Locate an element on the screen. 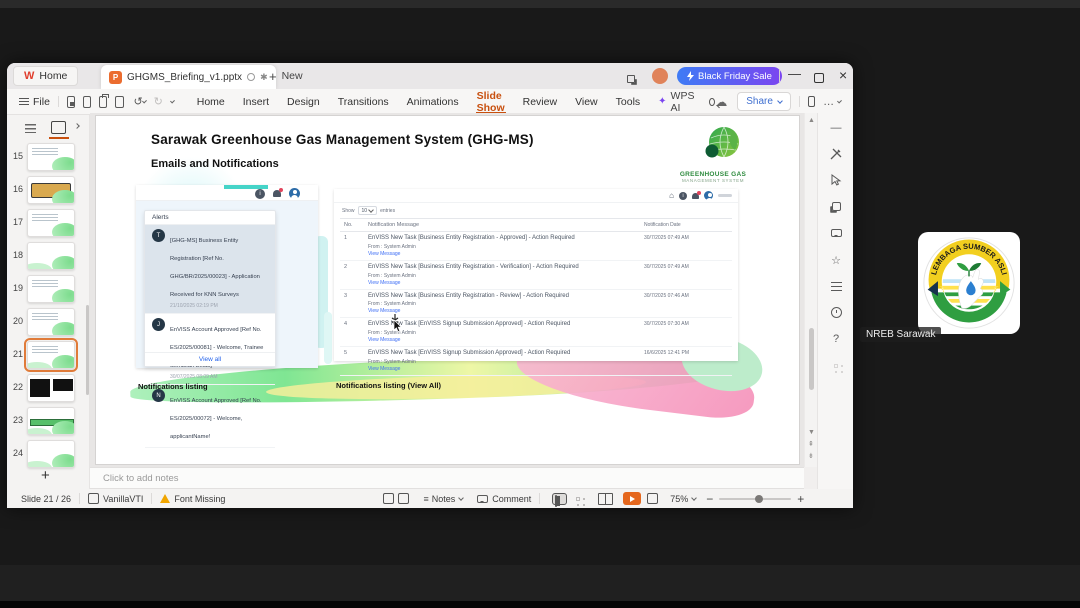 The height and width of the screenshot is (608, 1080). quick-tools-icon is located at coordinates (836, 154).